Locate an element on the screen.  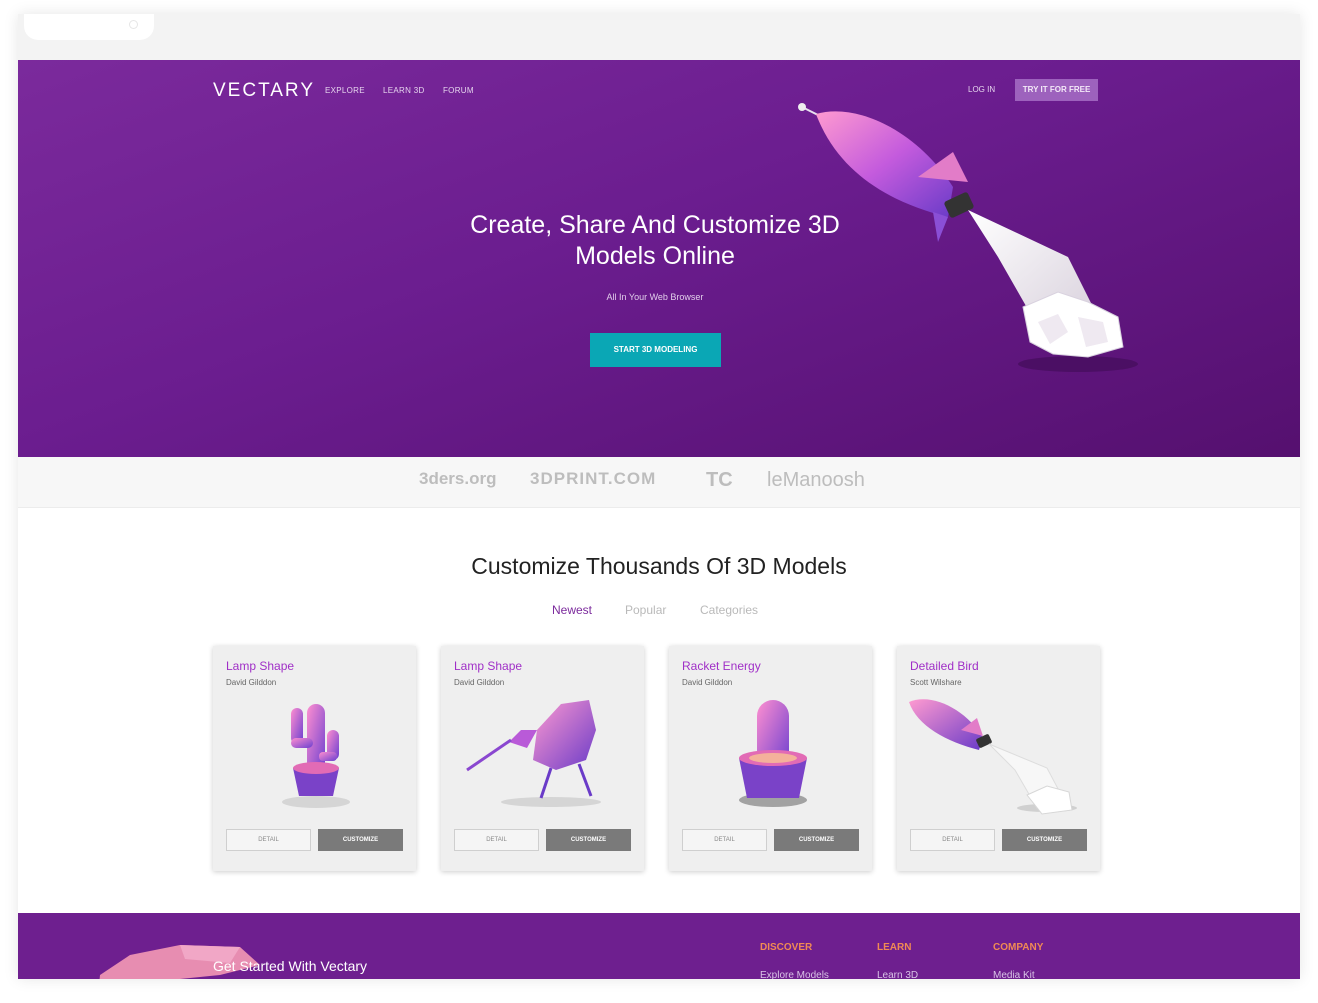
footer-heading-company: COMPANY is located at coordinates (1018, 947).